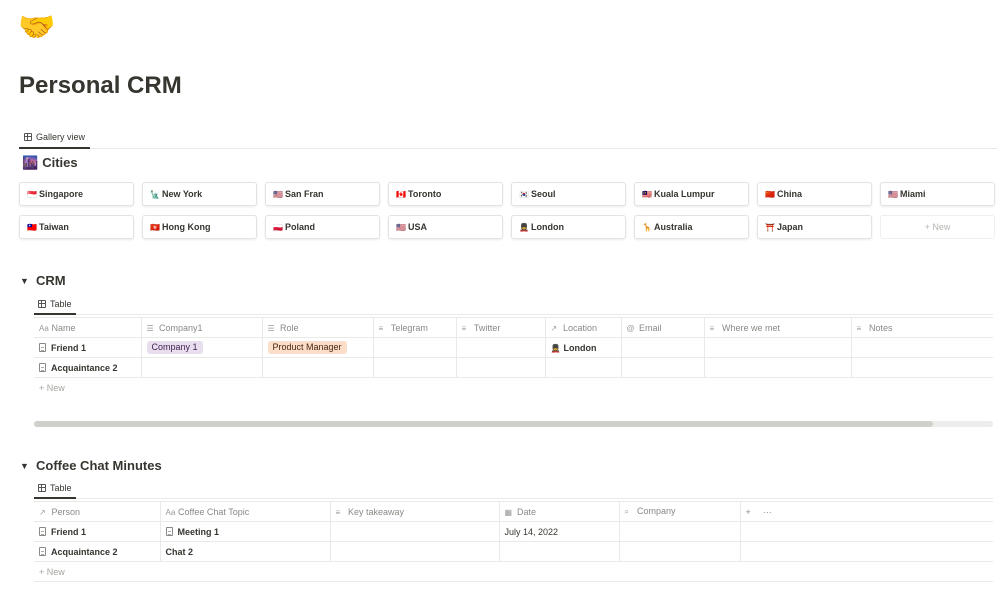  What do you see at coordinates (76, 194) in the screenshot?
I see `city-card: 🇸🇬 Singapore` at bounding box center [76, 194].